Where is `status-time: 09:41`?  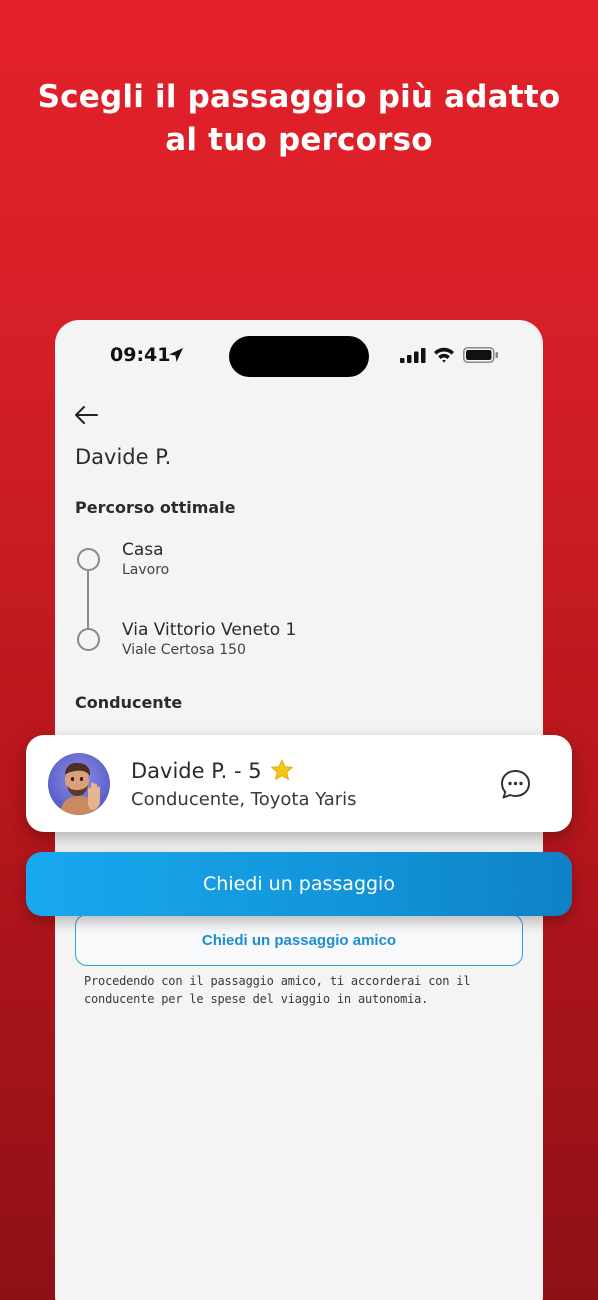 status-time: 09:41 is located at coordinates (140, 355).